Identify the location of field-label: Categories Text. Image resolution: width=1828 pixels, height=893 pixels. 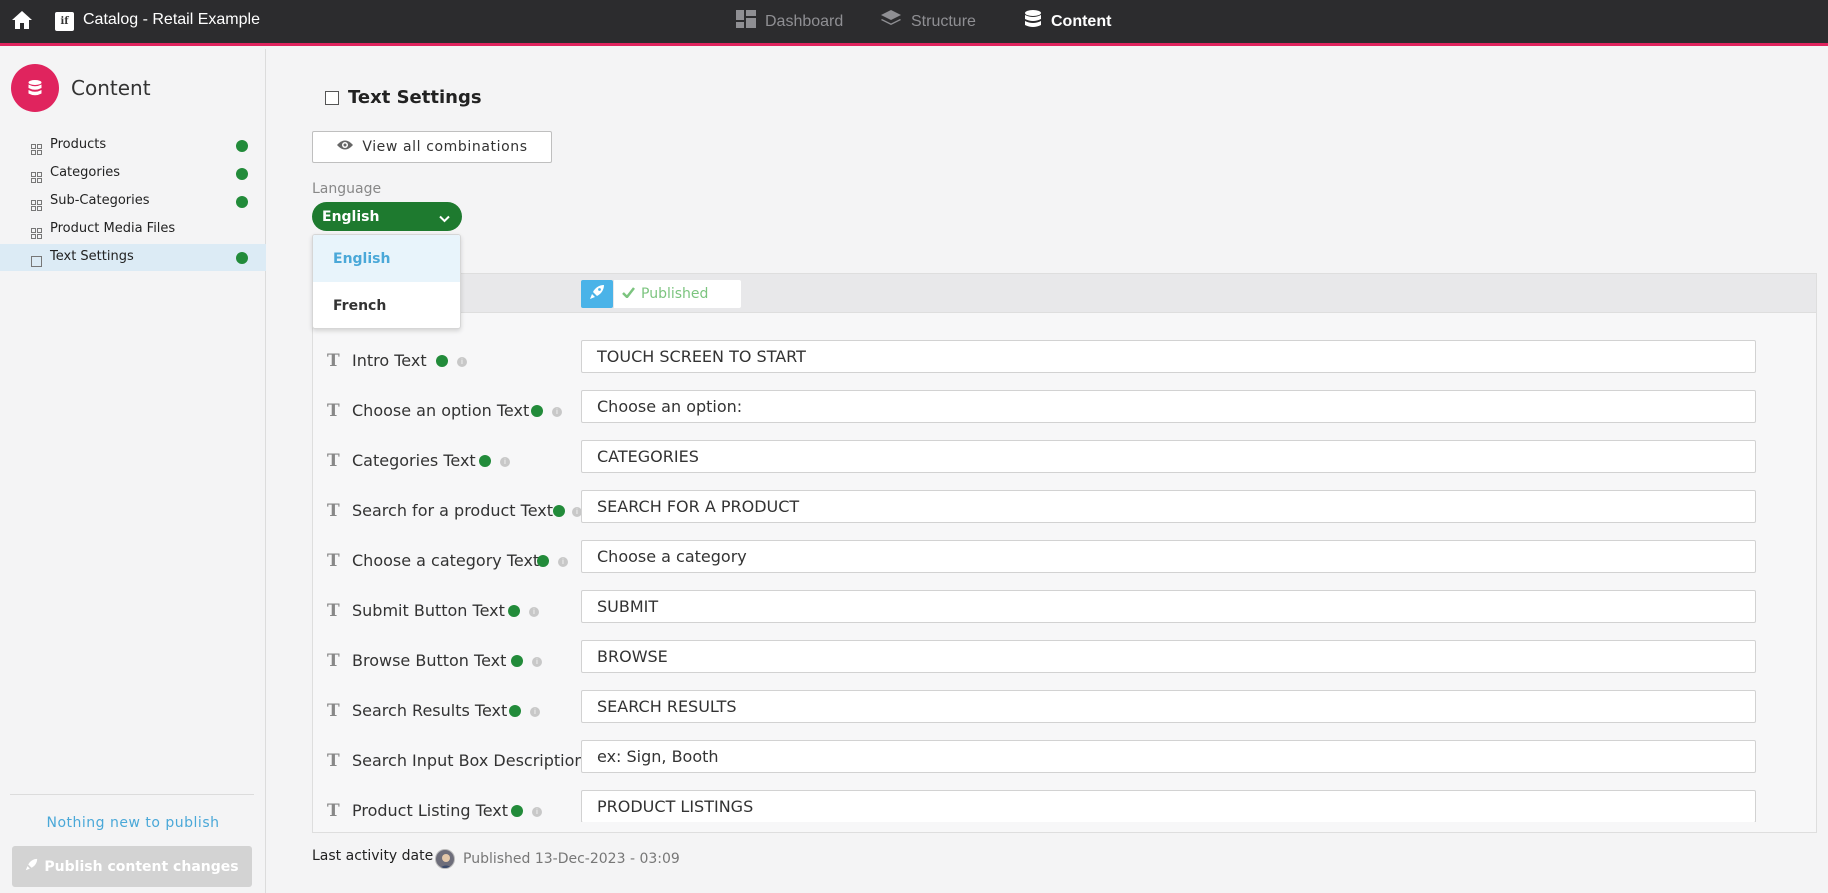
(414, 460).